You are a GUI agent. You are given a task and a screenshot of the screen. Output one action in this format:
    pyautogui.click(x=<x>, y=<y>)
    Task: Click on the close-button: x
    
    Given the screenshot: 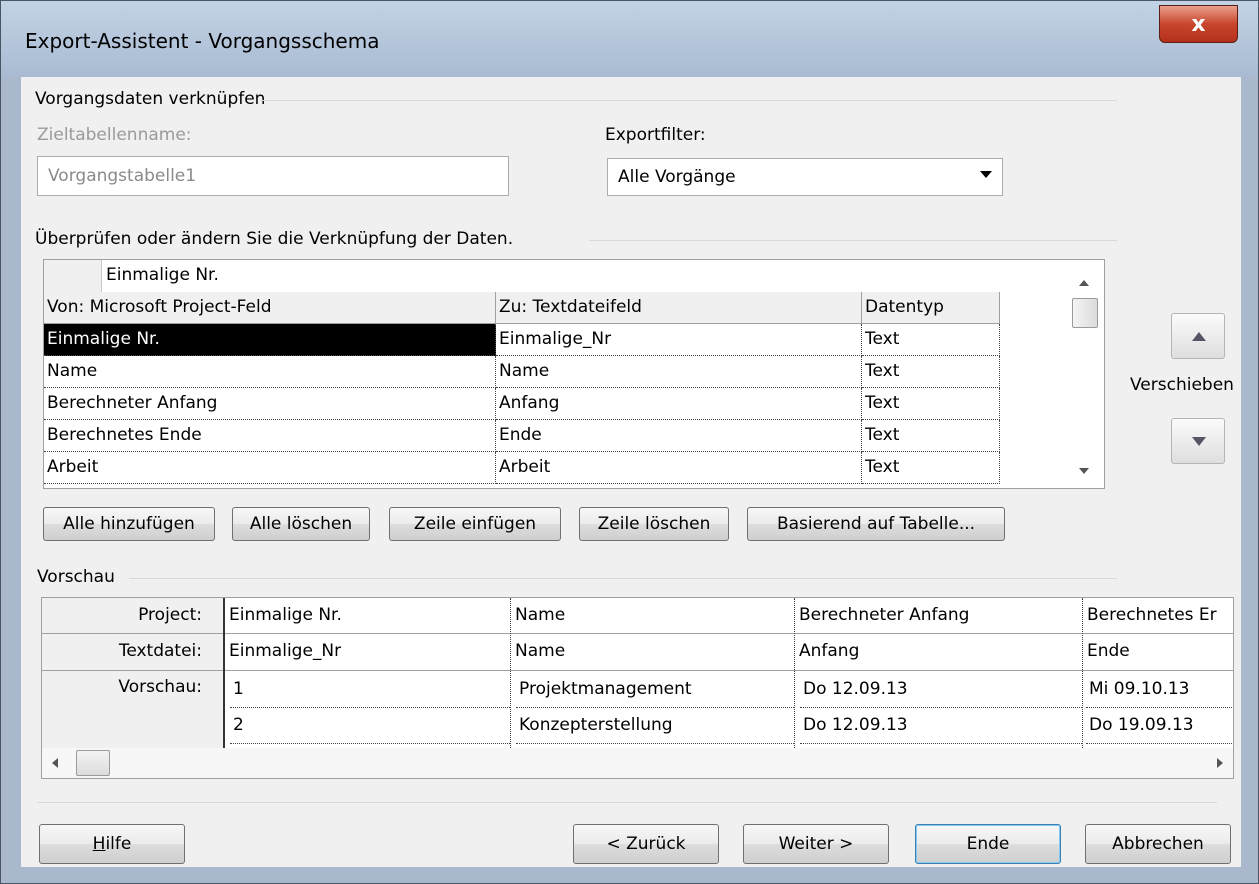 What is the action you would take?
    pyautogui.click(x=1198, y=24)
    